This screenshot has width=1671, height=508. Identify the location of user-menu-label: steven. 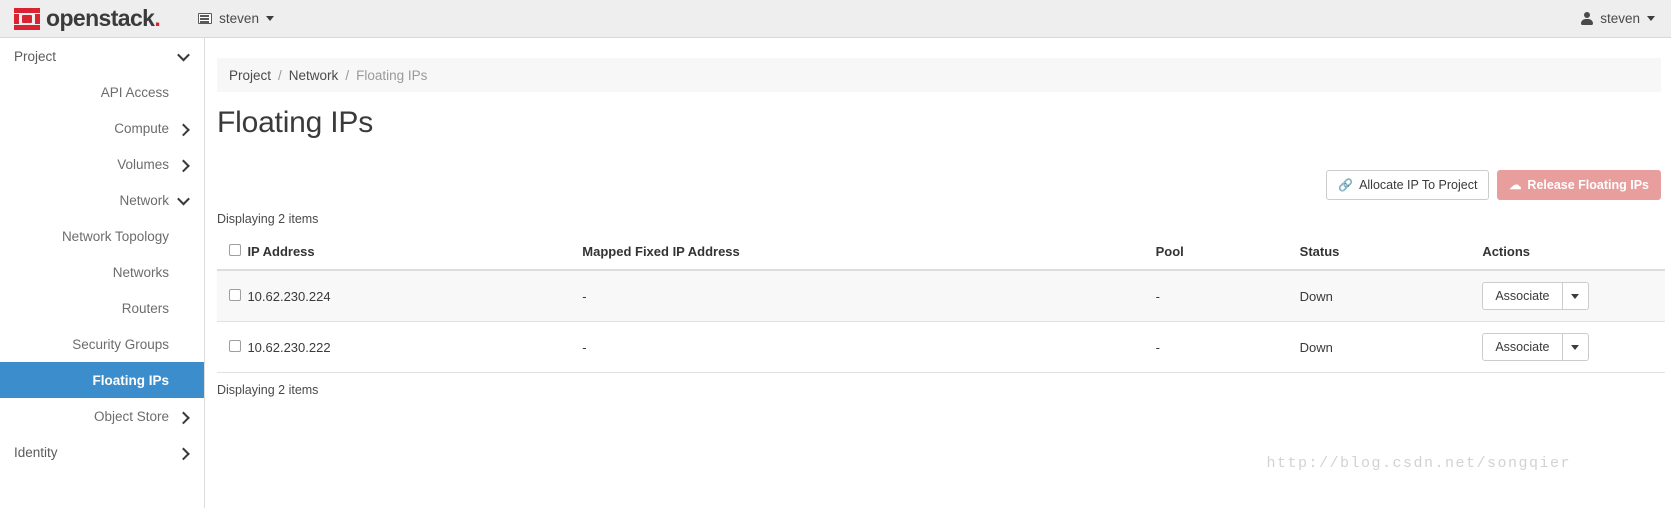
(1620, 18).